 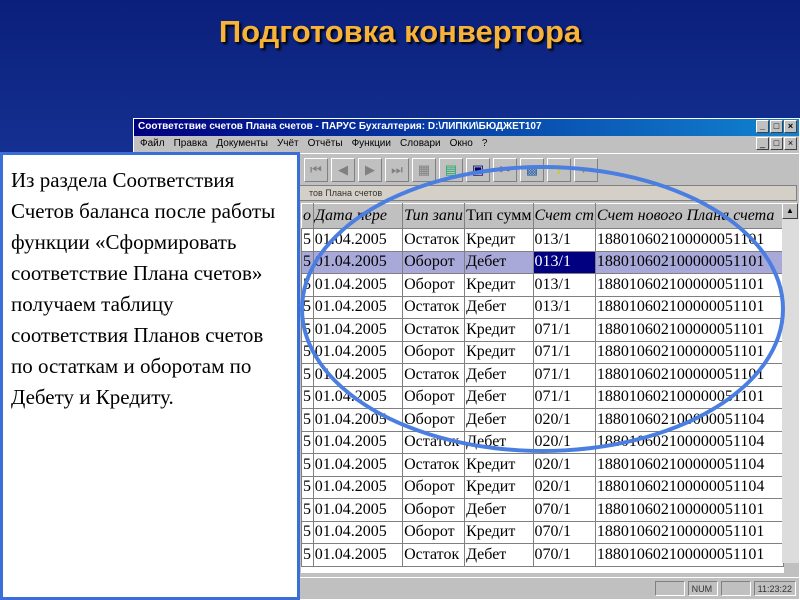 What do you see at coordinates (343, 169) in the screenshot?
I see `prev-record-icon: ◀` at bounding box center [343, 169].